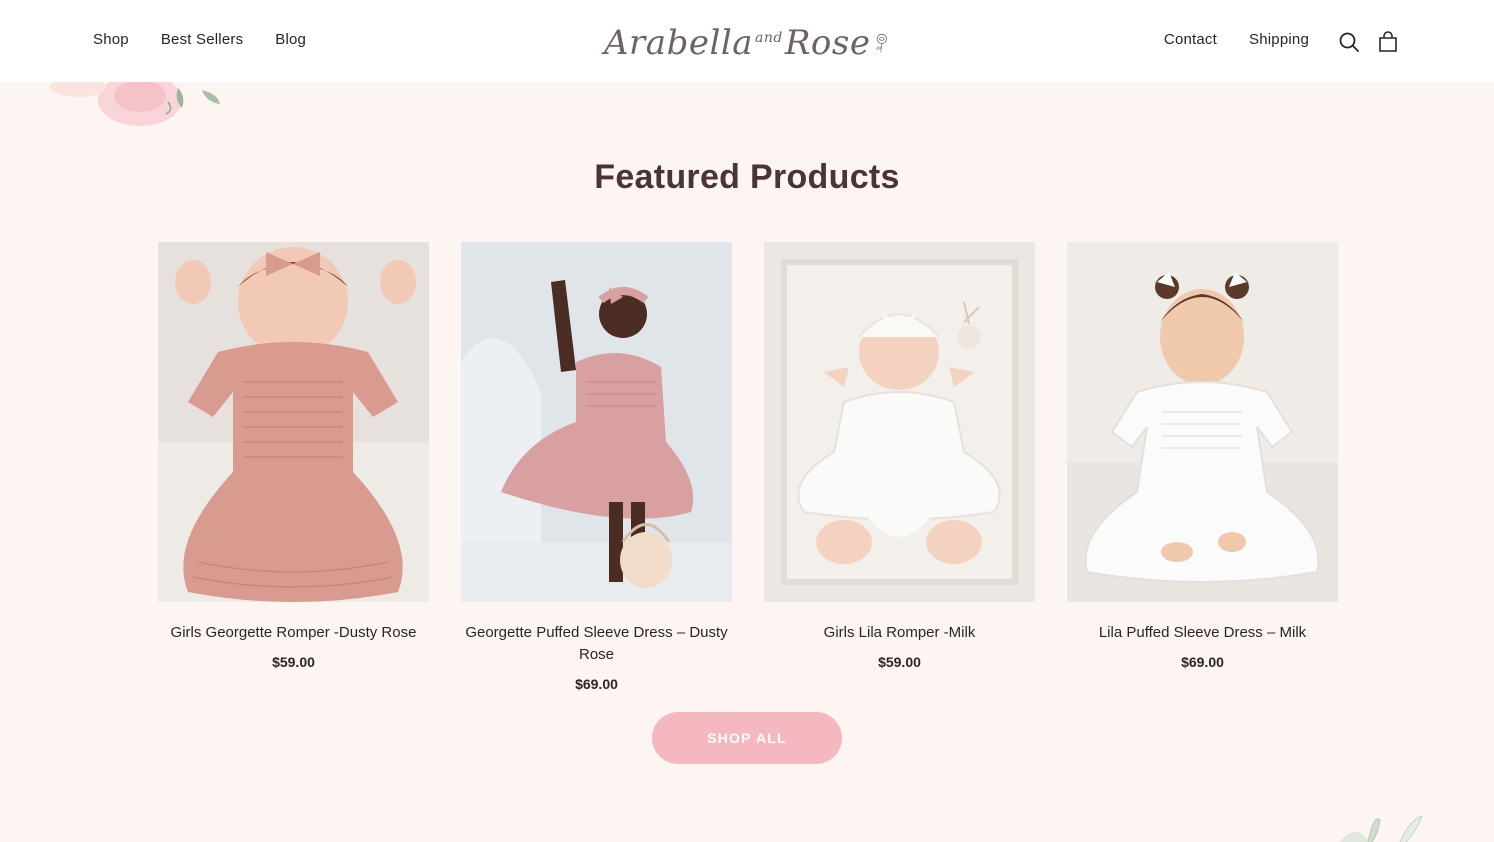 Image resolution: width=1494 pixels, height=842 pixels. I want to click on nav-shipping: Shipping, so click(1279, 39).